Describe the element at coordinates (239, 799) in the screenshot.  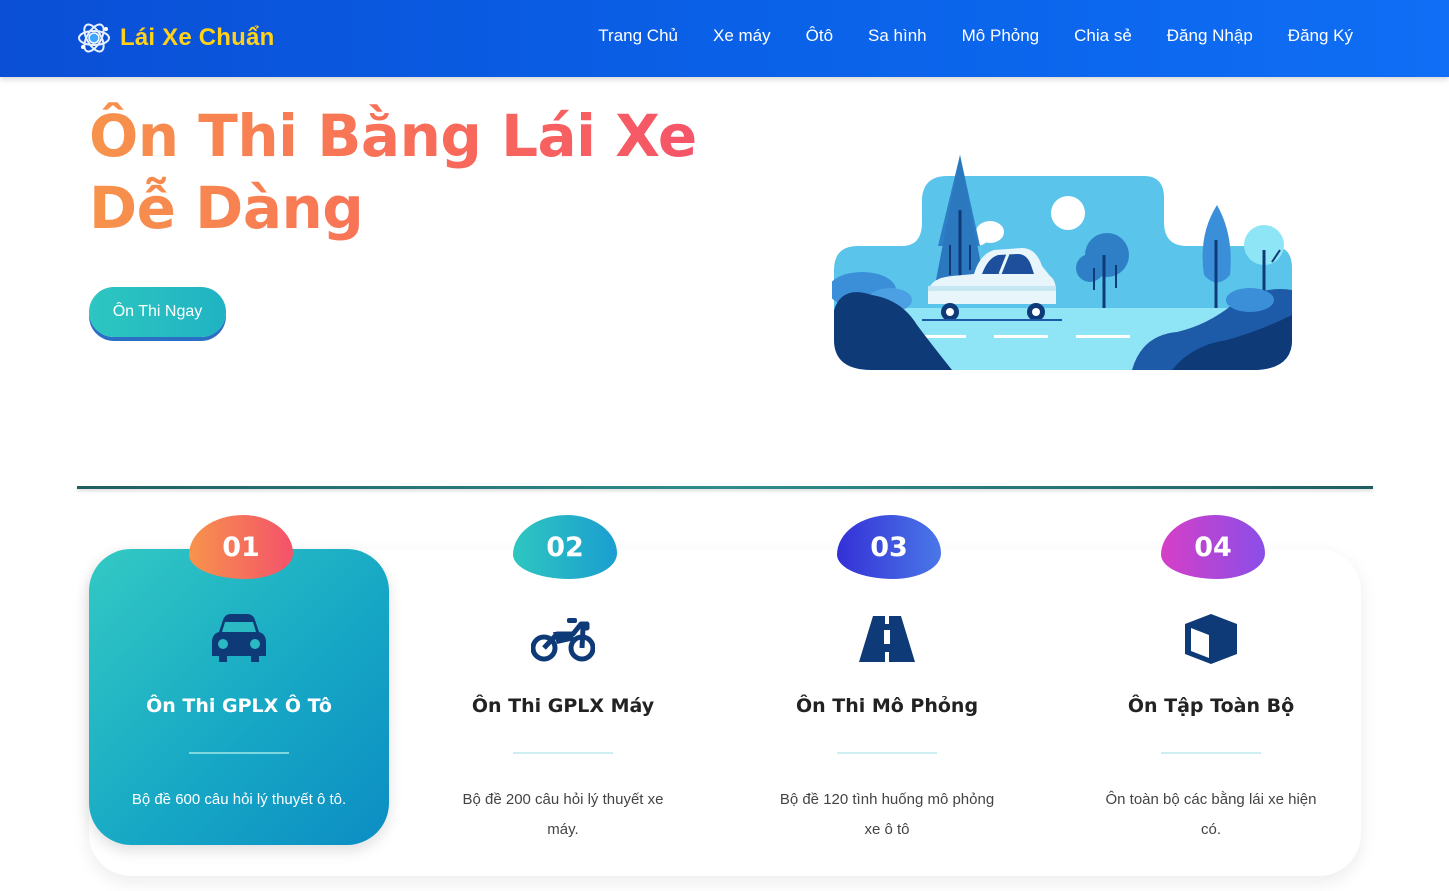
I see `feature-description: Bộ đề 600 câu hỏi lý thuyết ô tô.` at that location.